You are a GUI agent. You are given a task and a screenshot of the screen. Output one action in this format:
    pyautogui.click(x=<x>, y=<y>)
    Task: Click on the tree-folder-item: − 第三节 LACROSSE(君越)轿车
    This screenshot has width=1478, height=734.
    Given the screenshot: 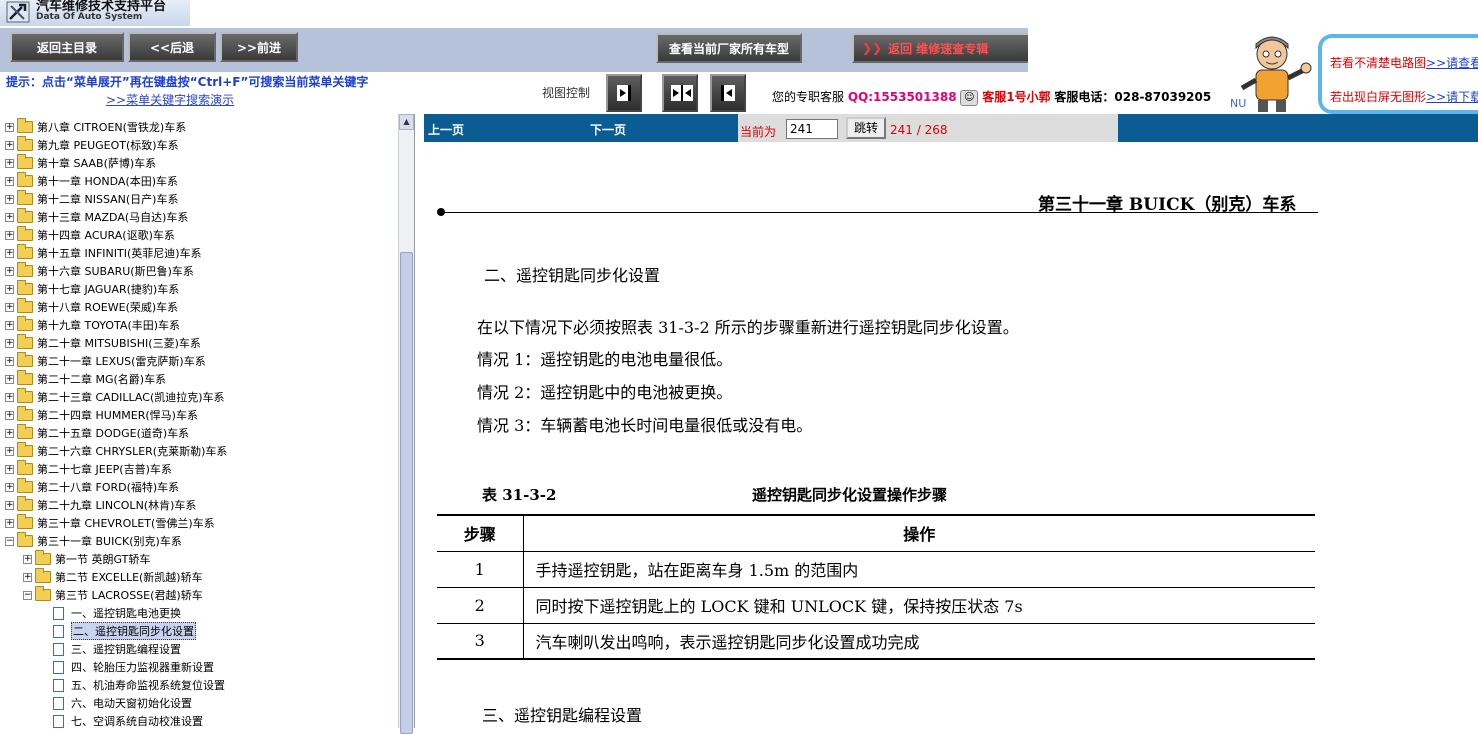 What is the action you would take?
    pyautogui.click(x=113, y=595)
    